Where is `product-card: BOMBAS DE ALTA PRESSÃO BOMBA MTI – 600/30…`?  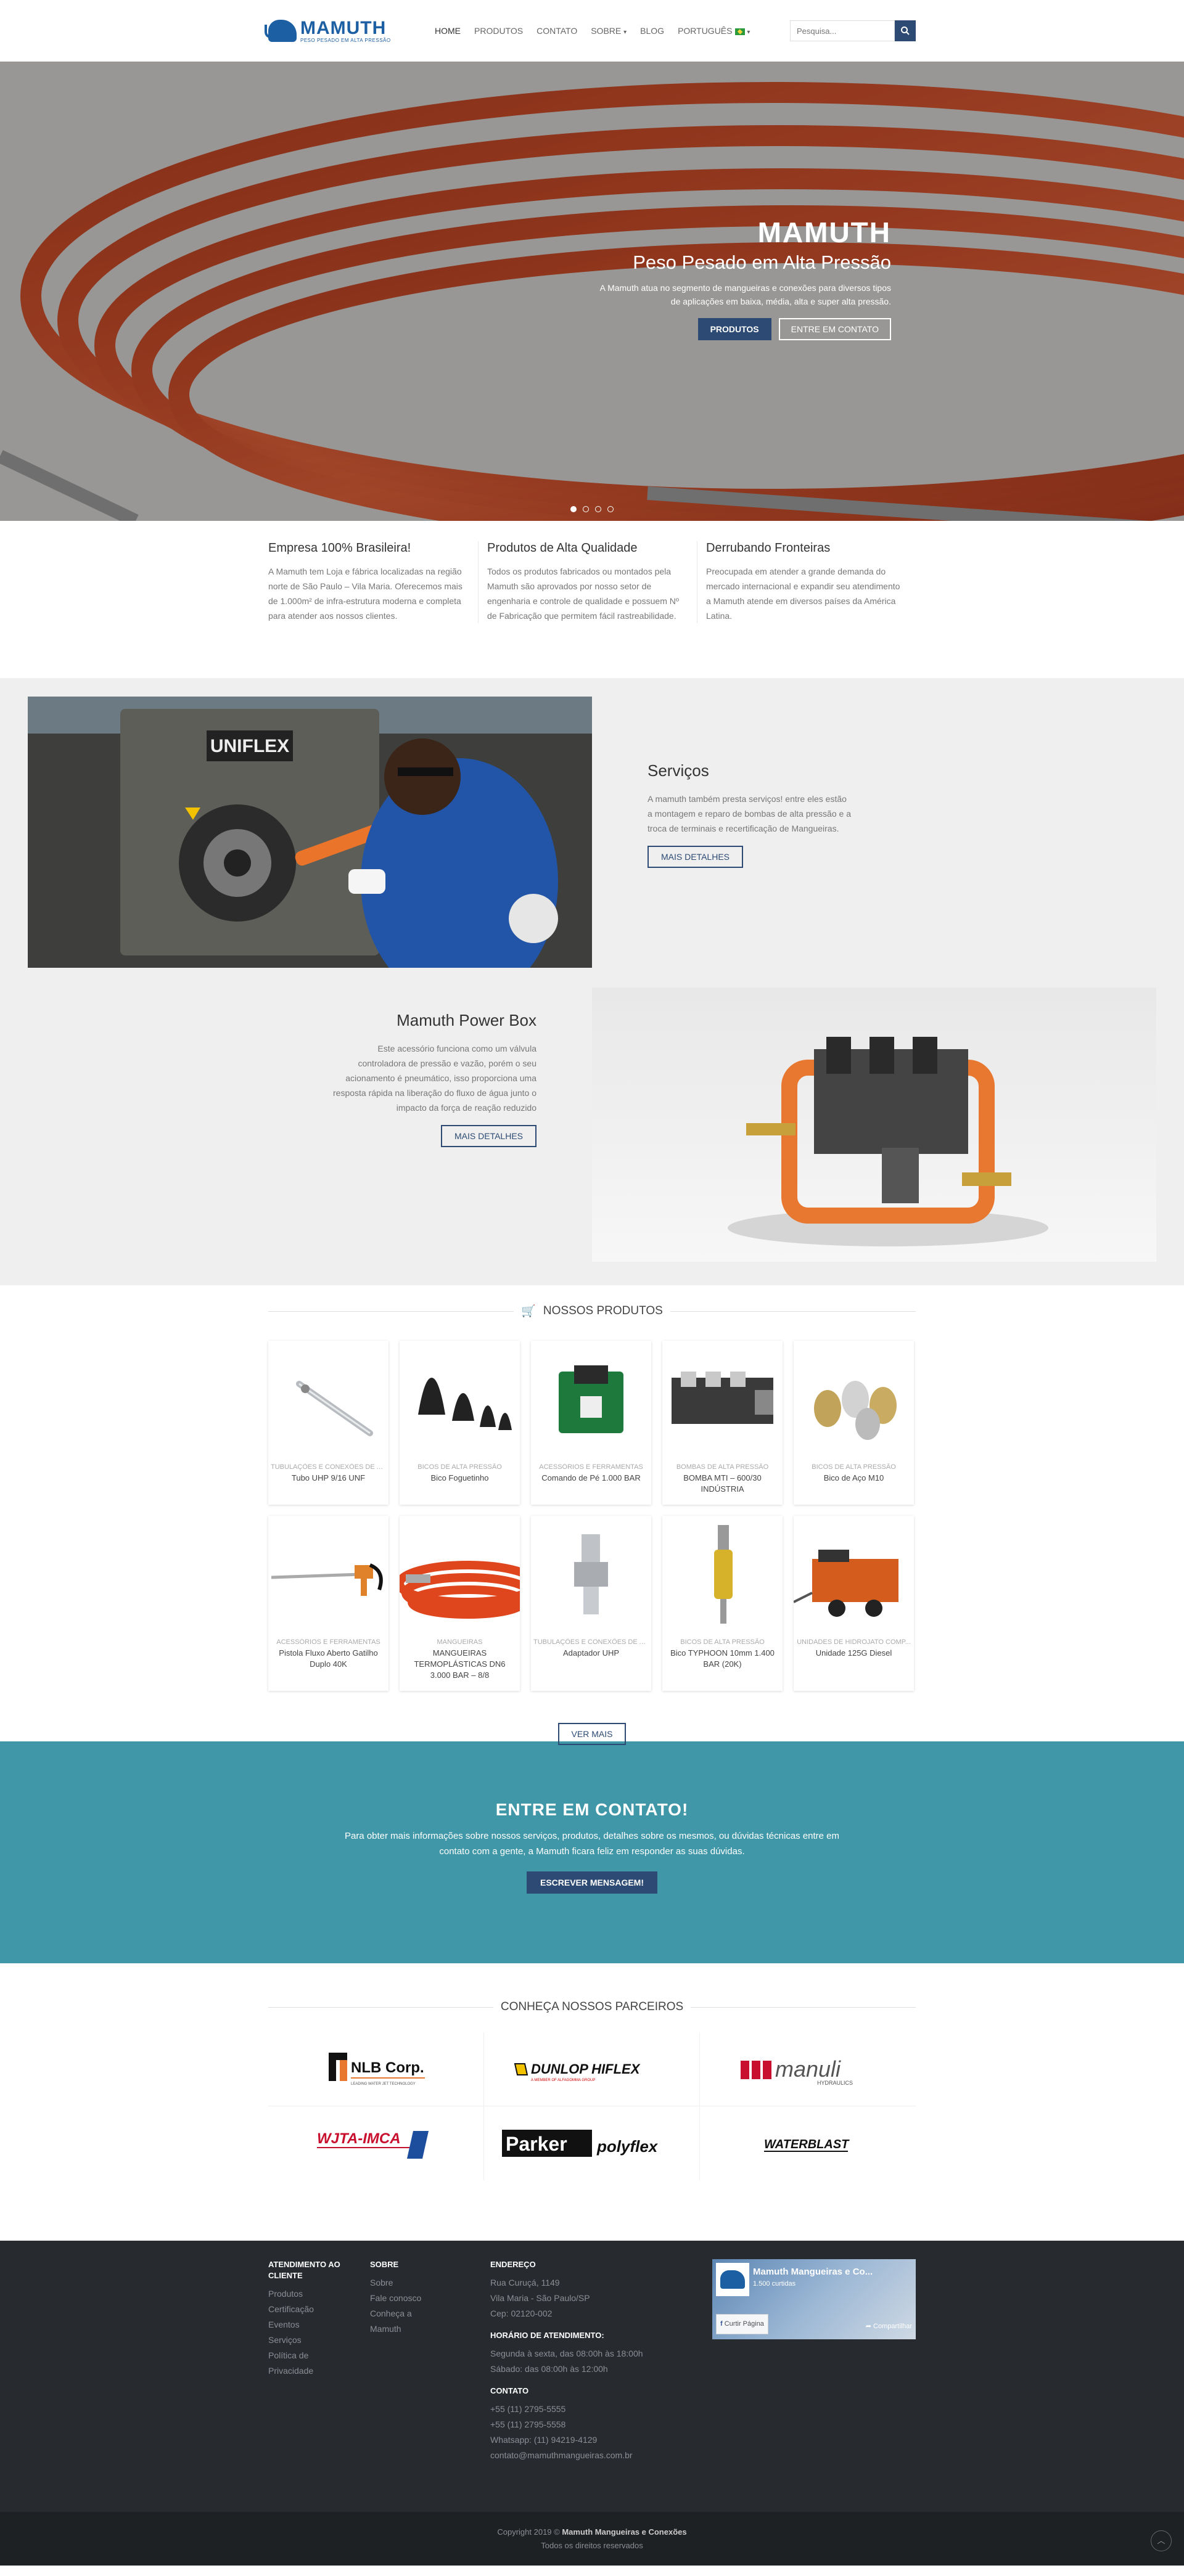
product-card: BOMBAS DE ALTA PRESSÃO BOMBA MTI – 600/30… is located at coordinates (723, 1423).